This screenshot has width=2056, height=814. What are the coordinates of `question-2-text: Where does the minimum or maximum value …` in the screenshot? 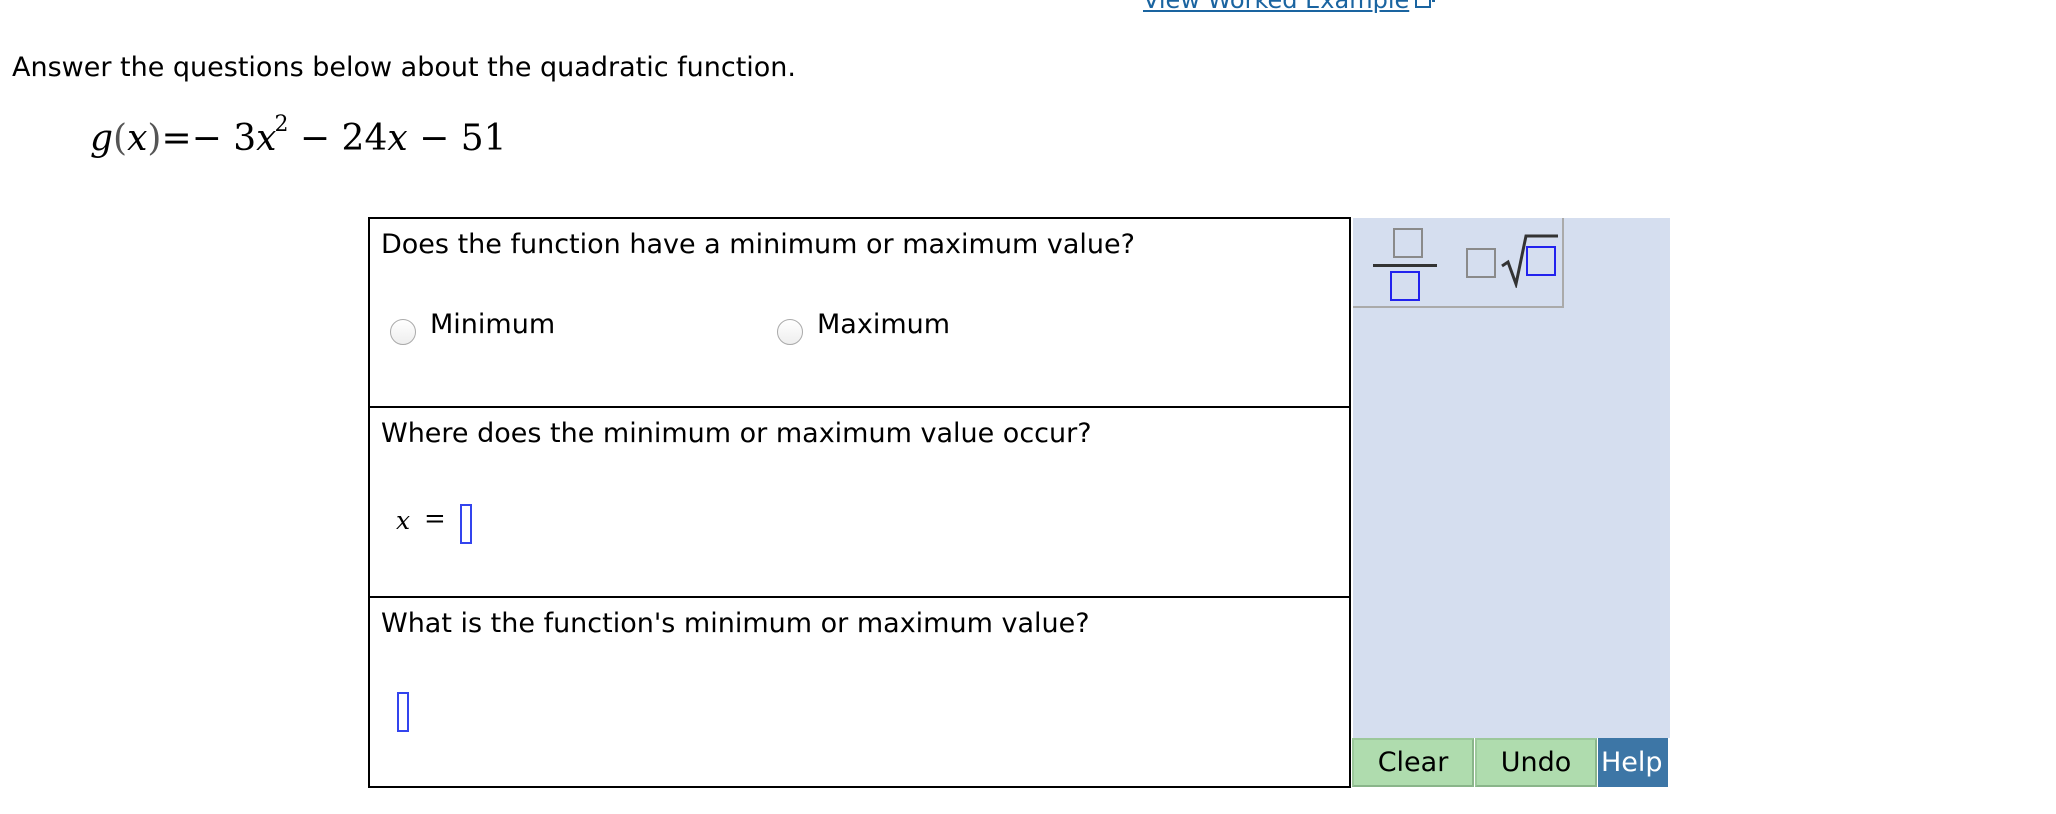 It's located at (736, 433).